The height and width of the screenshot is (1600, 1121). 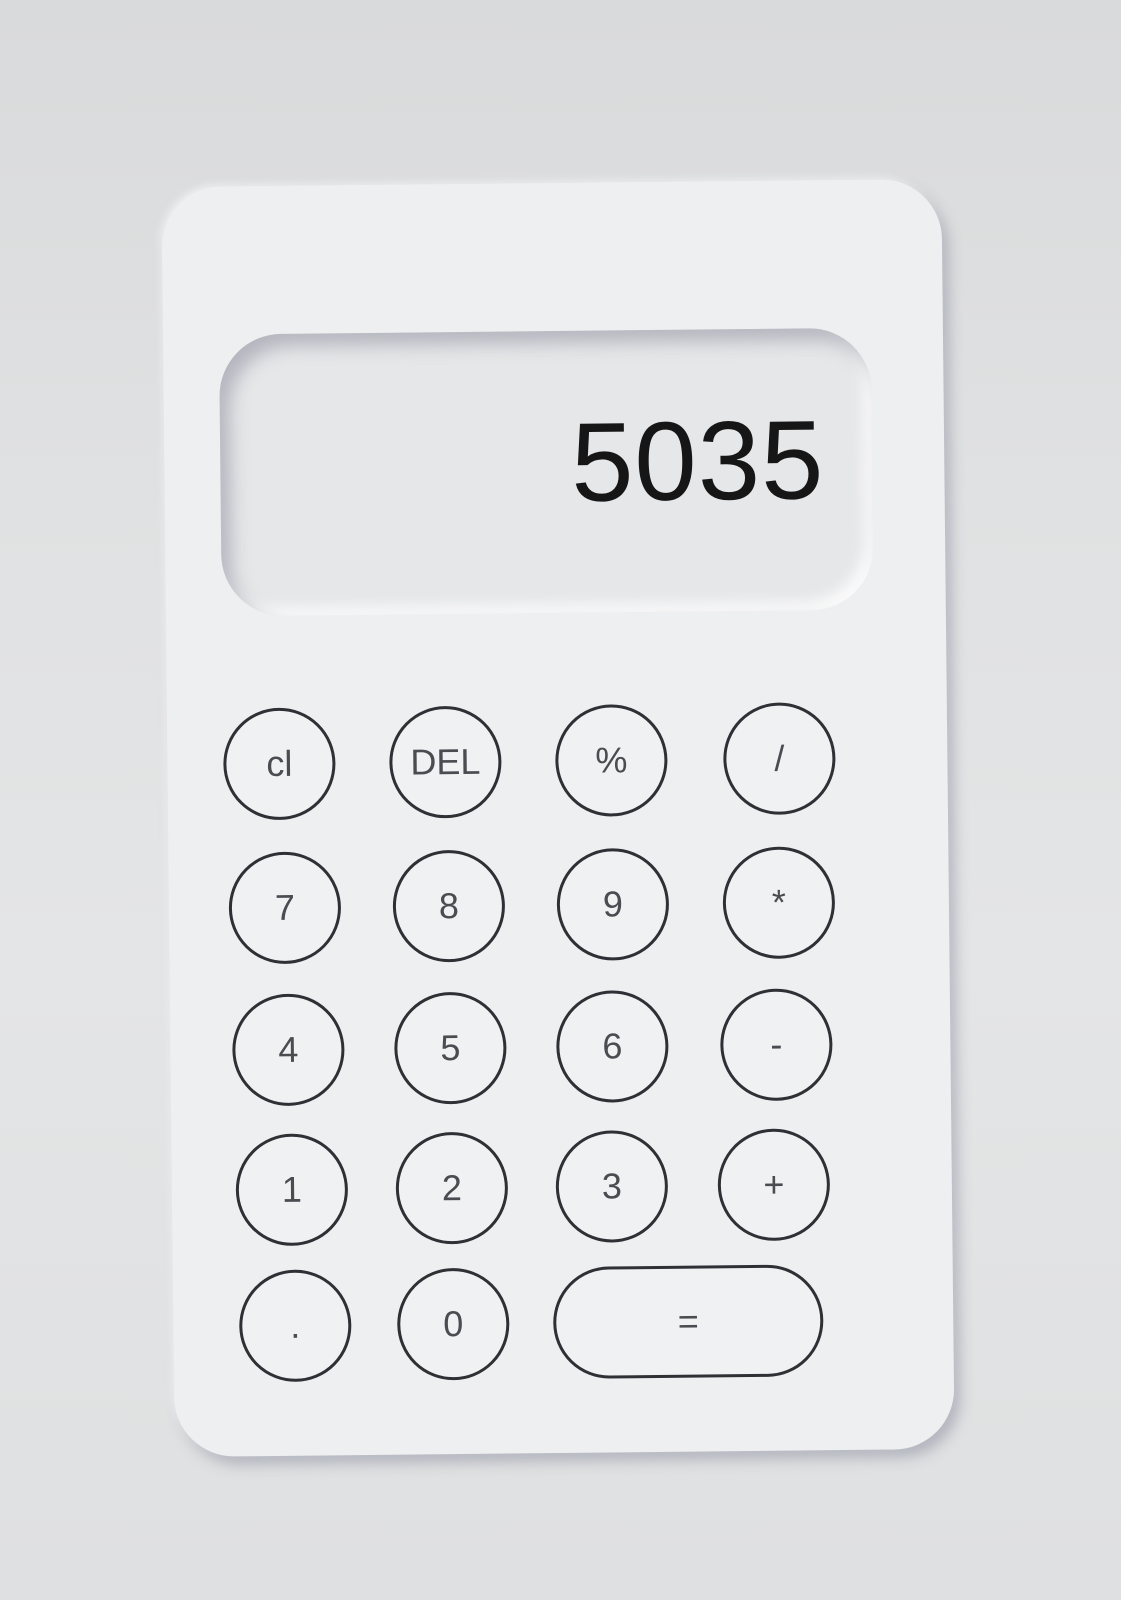 I want to click on digit-4-label: 4, so click(x=288, y=1049).